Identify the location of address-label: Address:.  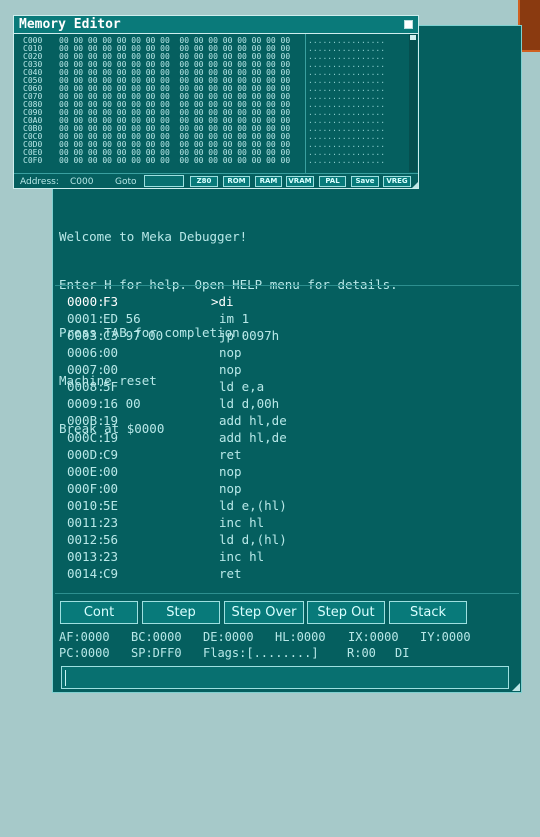
(39, 182).